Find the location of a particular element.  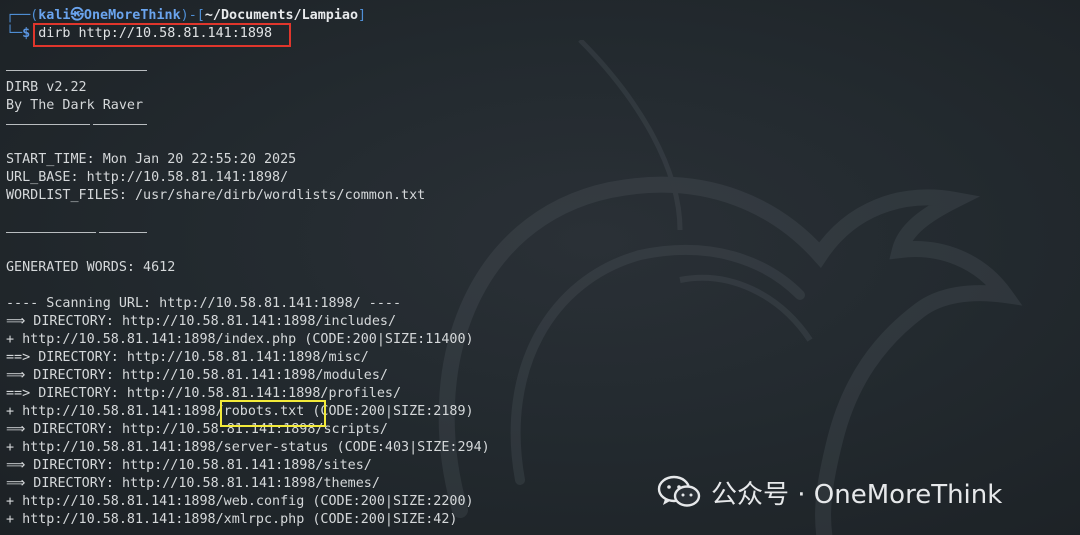

prompt-path: ~/Documents/Lampiao is located at coordinates (281, 15).